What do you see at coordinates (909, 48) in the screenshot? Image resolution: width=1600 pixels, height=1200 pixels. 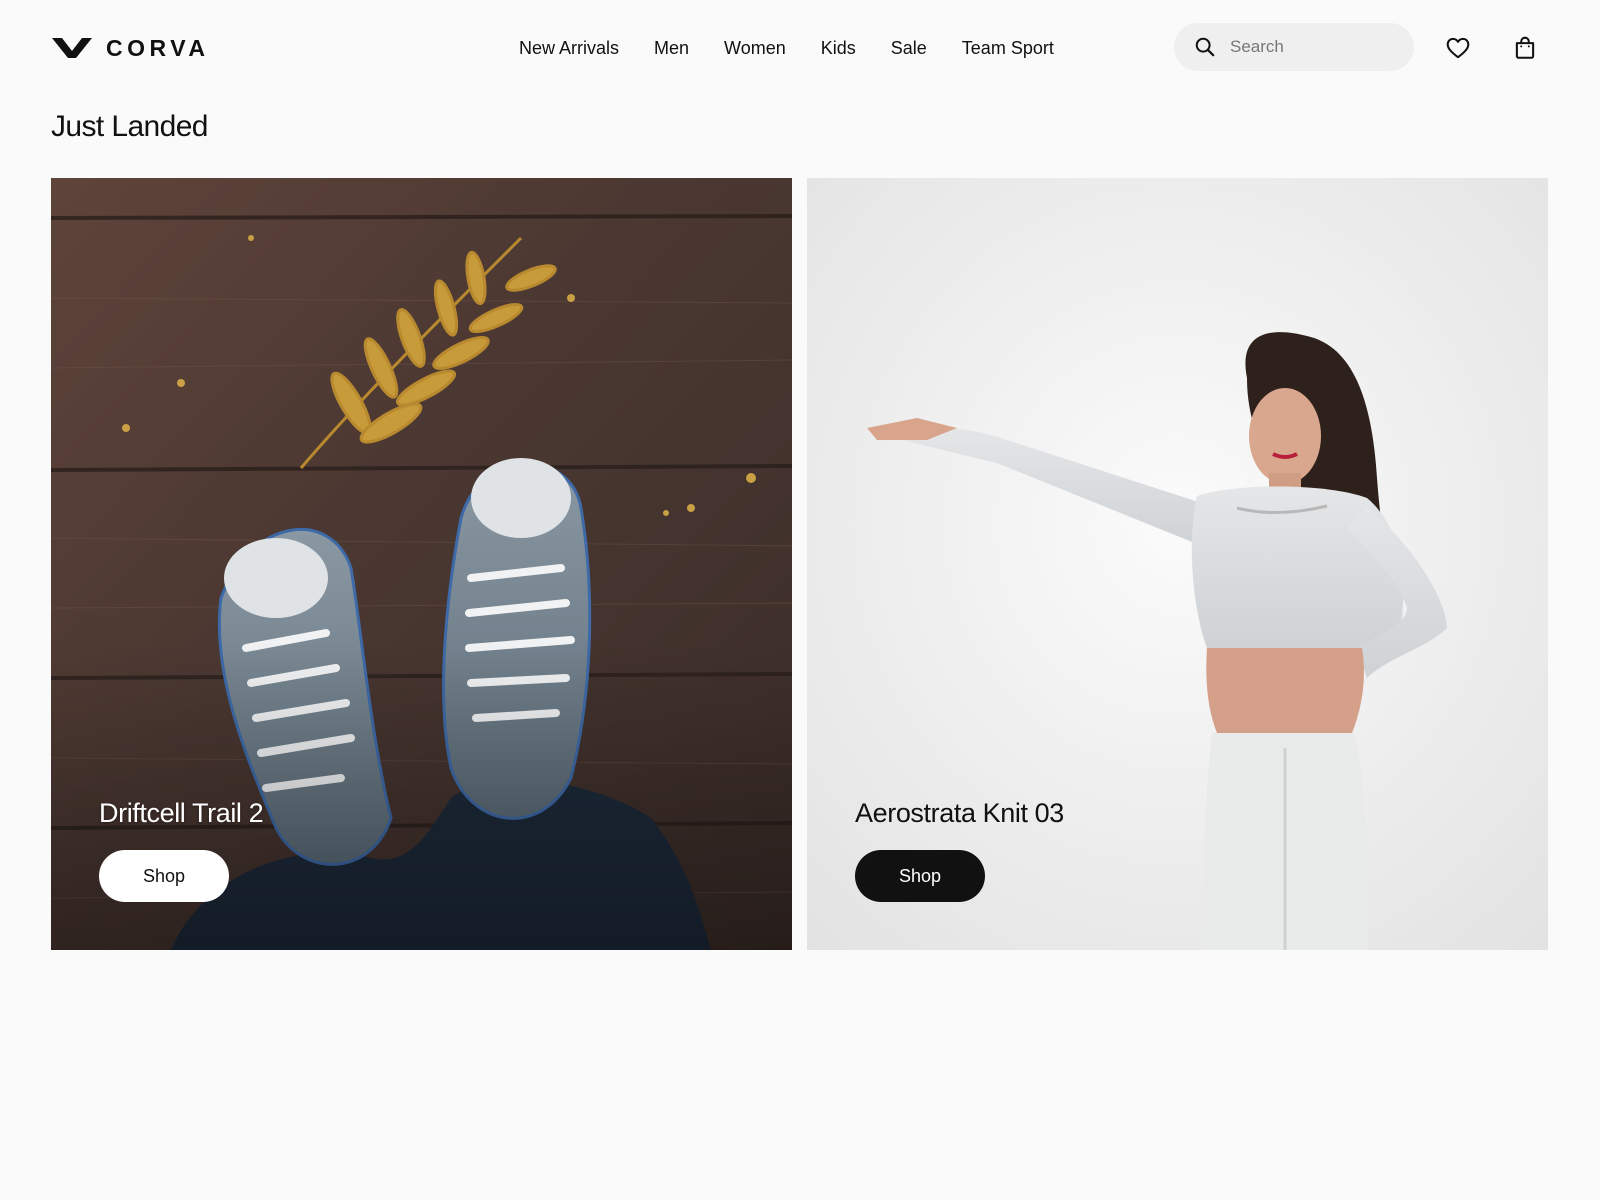 I see `nav-item-sale: Sale` at bounding box center [909, 48].